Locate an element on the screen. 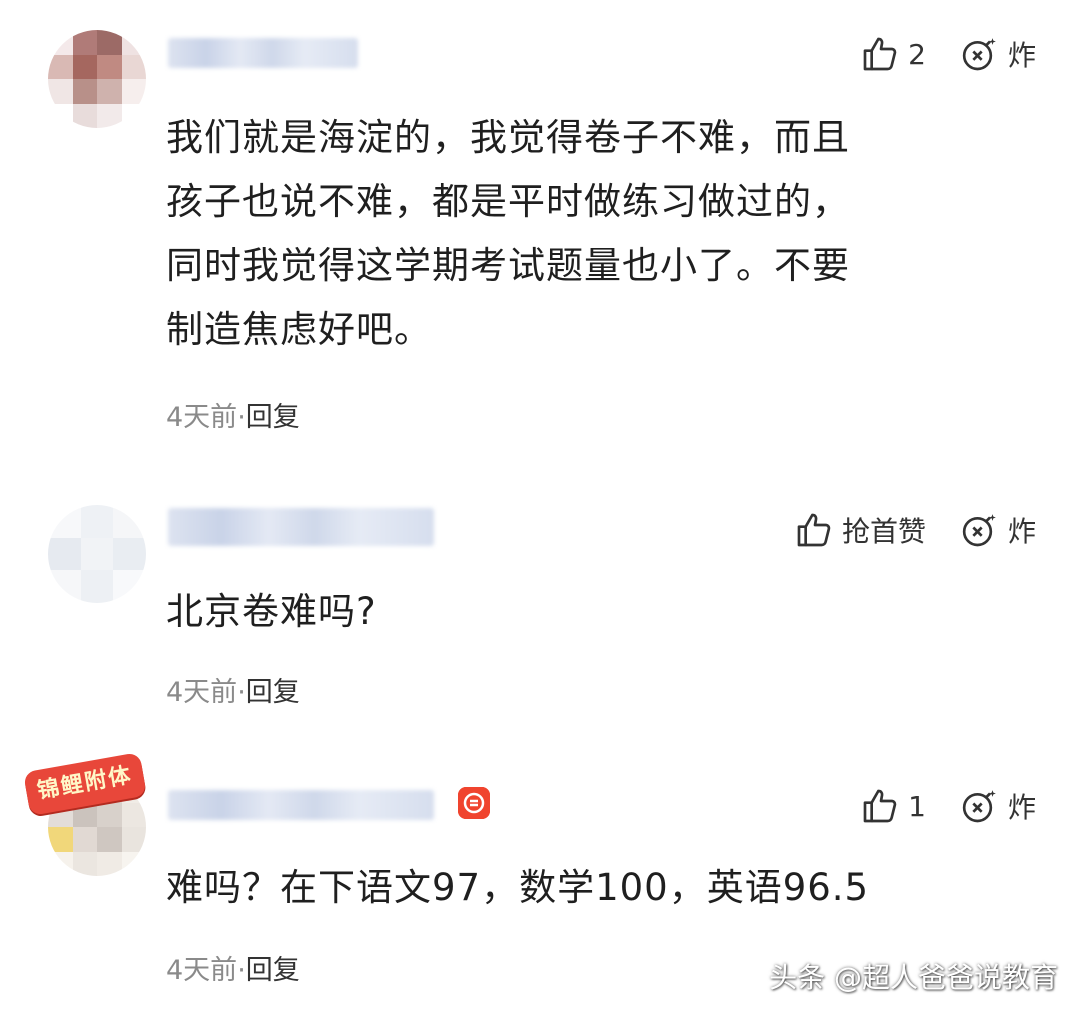 This screenshot has width=1080, height=1014. comment-text: 北京卷难吗? is located at coordinates (606, 612).